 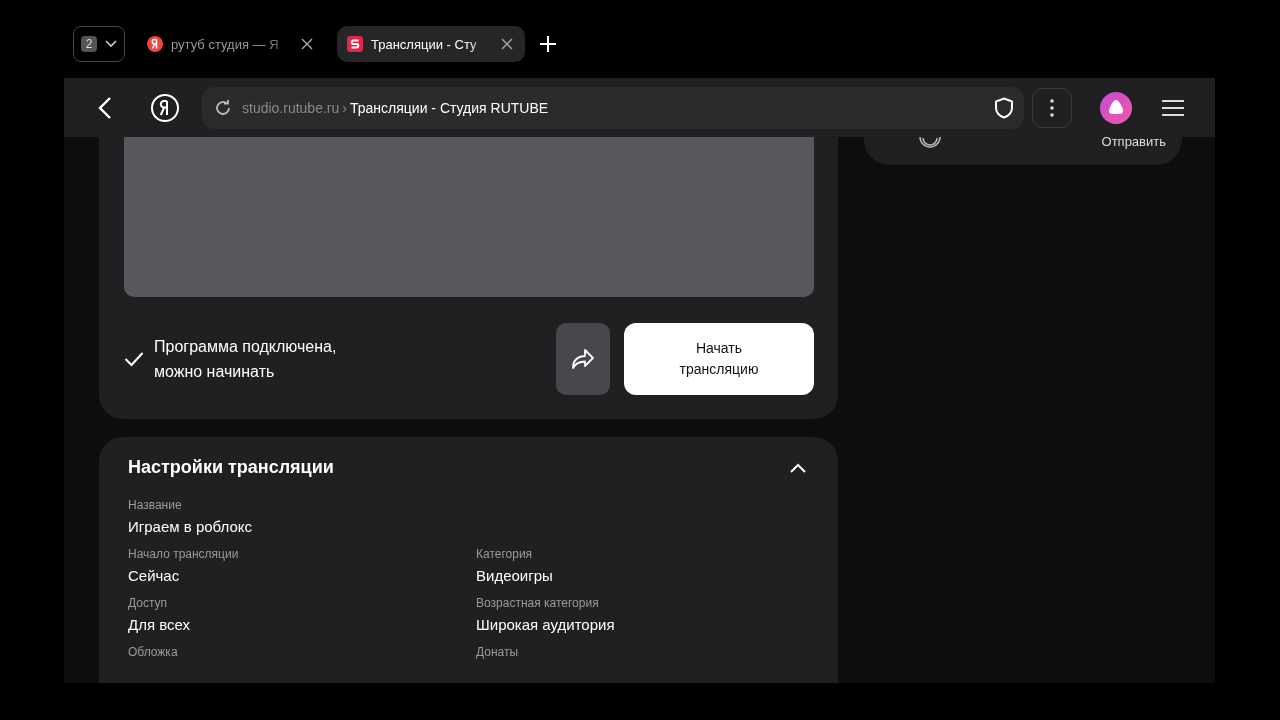 I want to click on share-arrow-icon, so click(x=583, y=359).